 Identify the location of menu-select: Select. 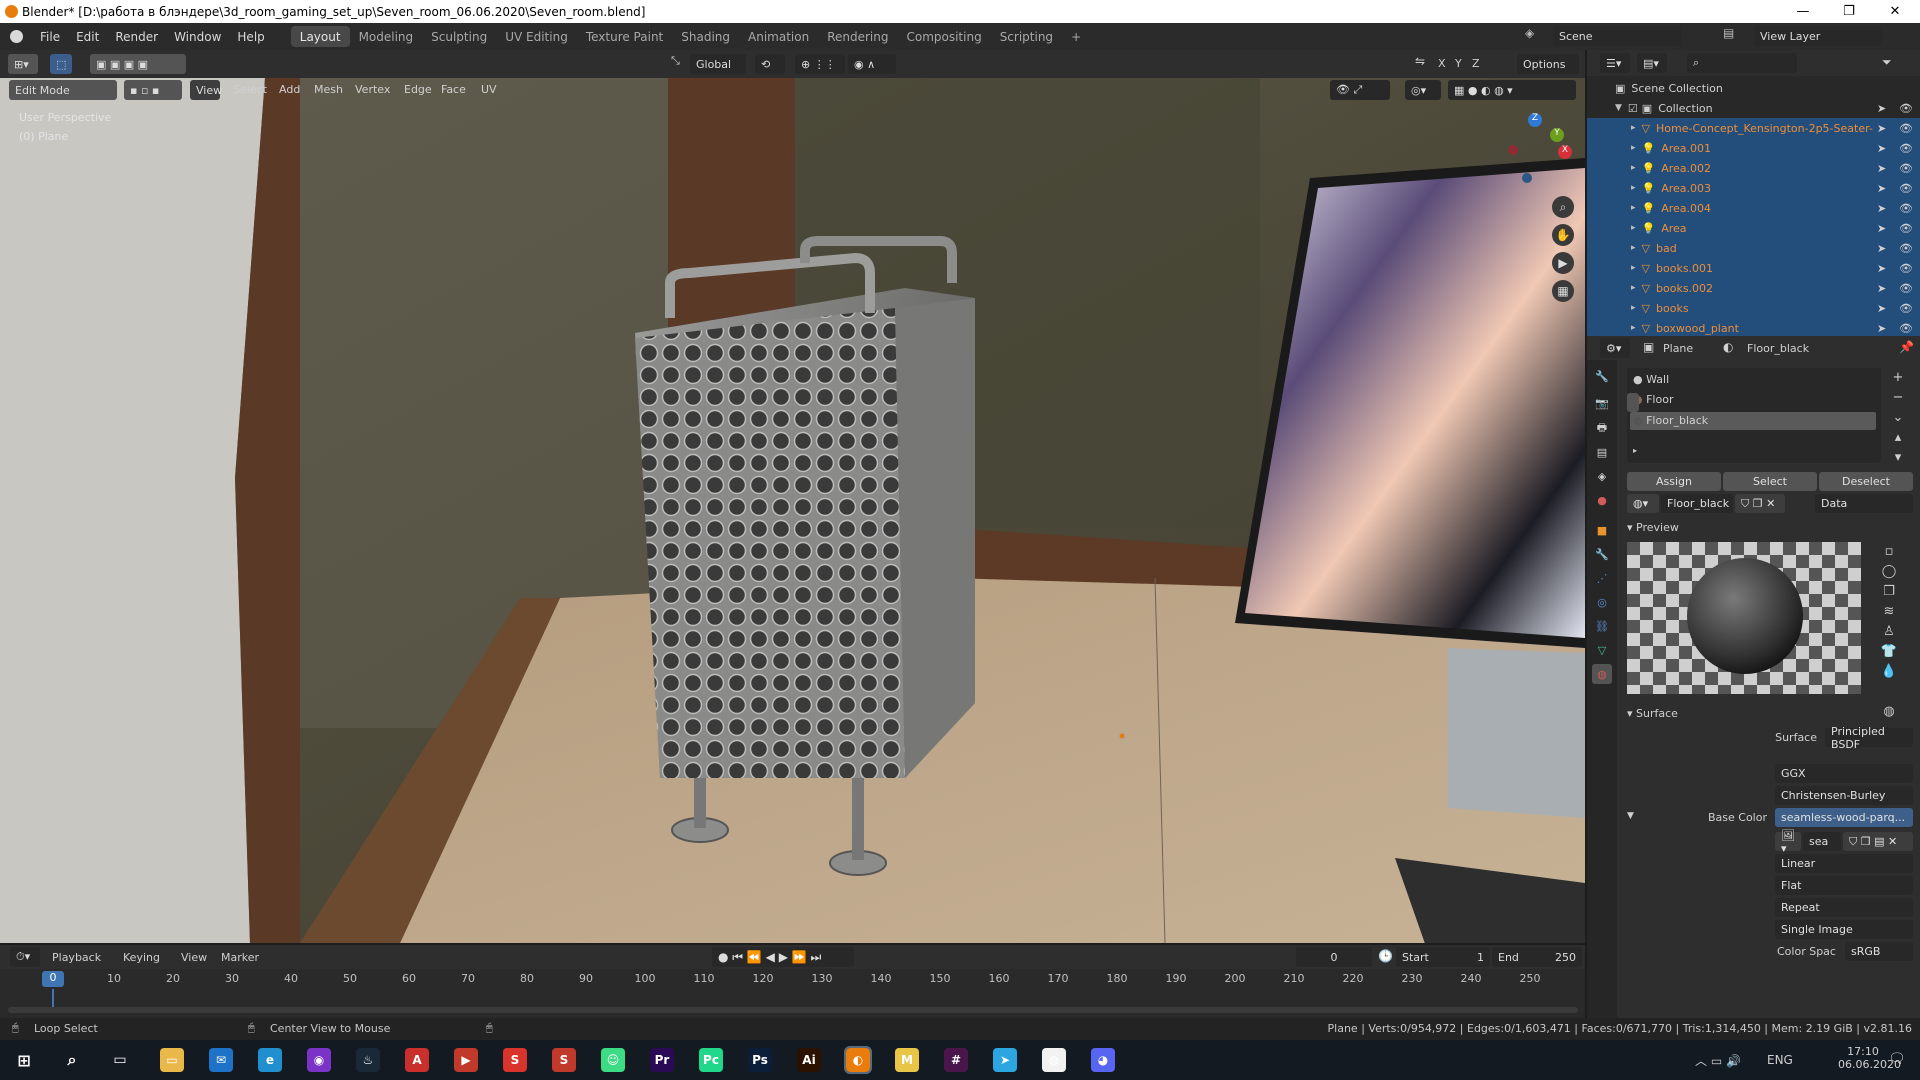
(250, 89).